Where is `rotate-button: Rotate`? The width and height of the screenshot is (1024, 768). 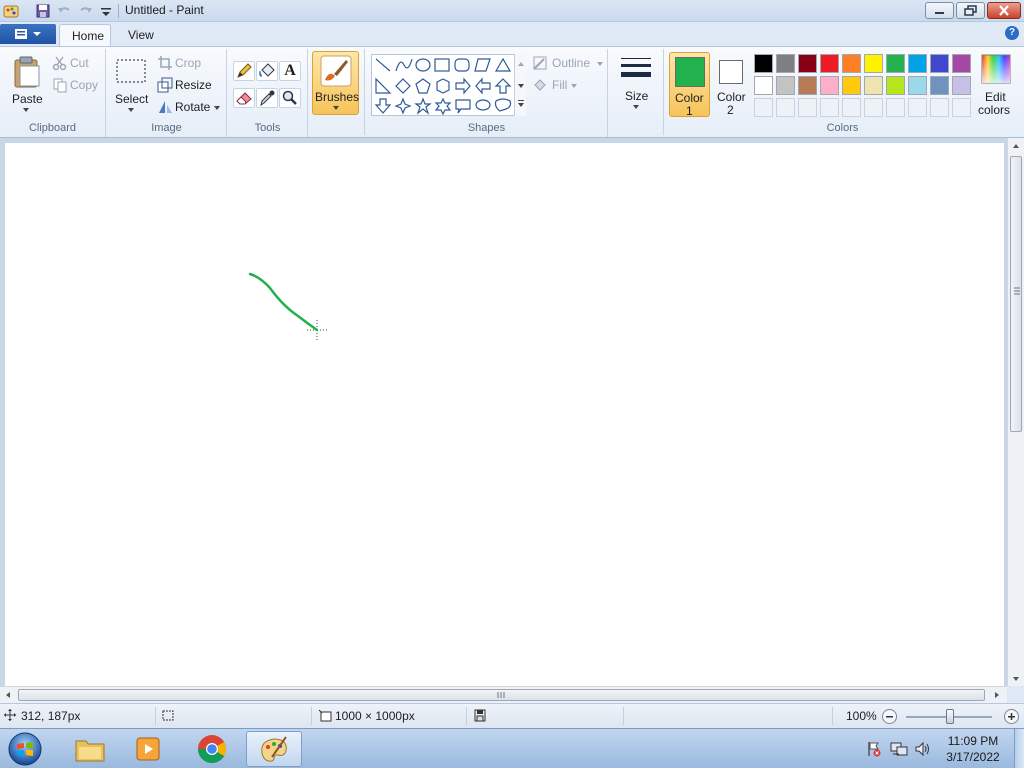
rotate-button: Rotate is located at coordinates (190, 108).